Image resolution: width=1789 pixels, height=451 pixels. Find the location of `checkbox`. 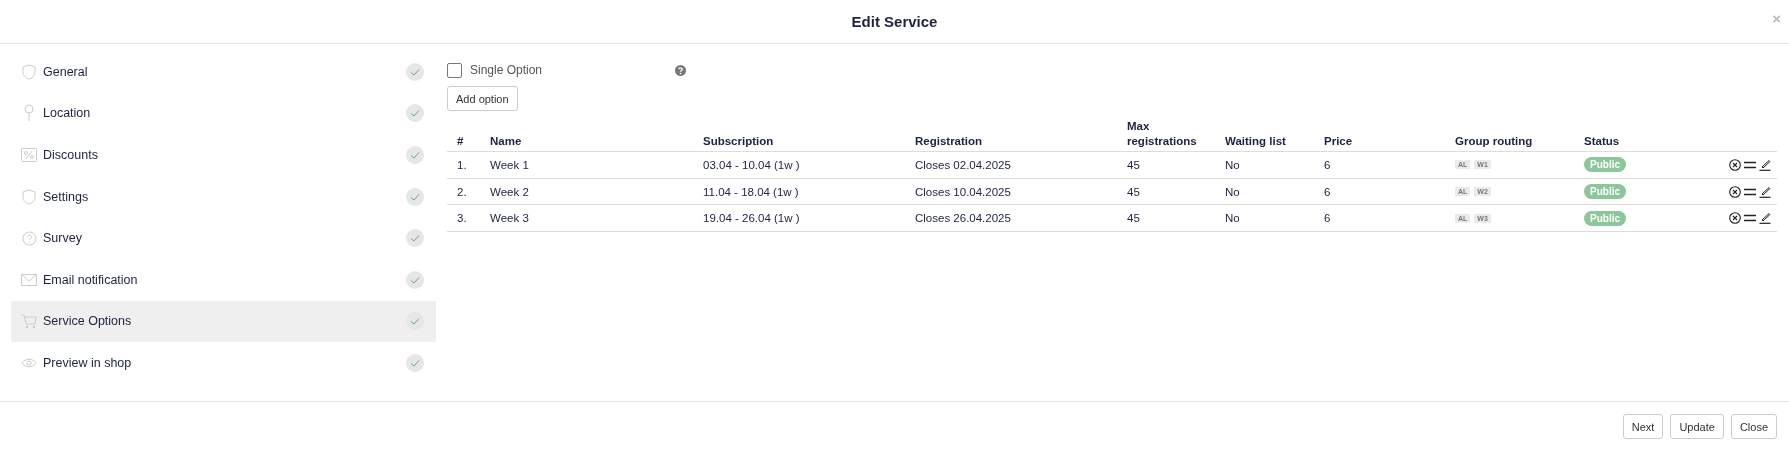

checkbox is located at coordinates (454, 70).